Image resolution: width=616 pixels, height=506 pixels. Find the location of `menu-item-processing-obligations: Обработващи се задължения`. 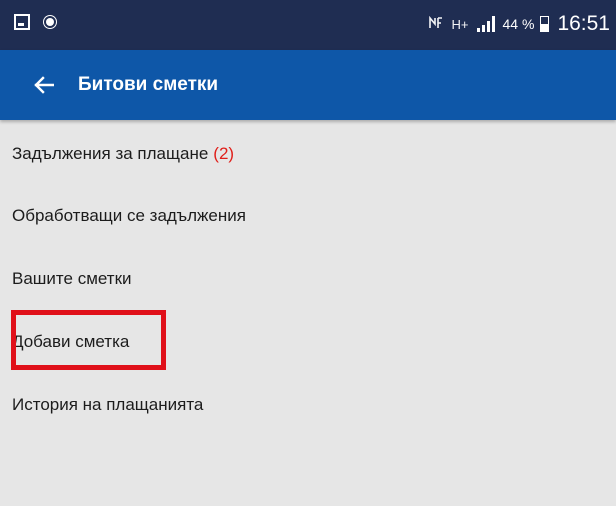

menu-item-processing-obligations: Обработващи се задължения is located at coordinates (308, 215).